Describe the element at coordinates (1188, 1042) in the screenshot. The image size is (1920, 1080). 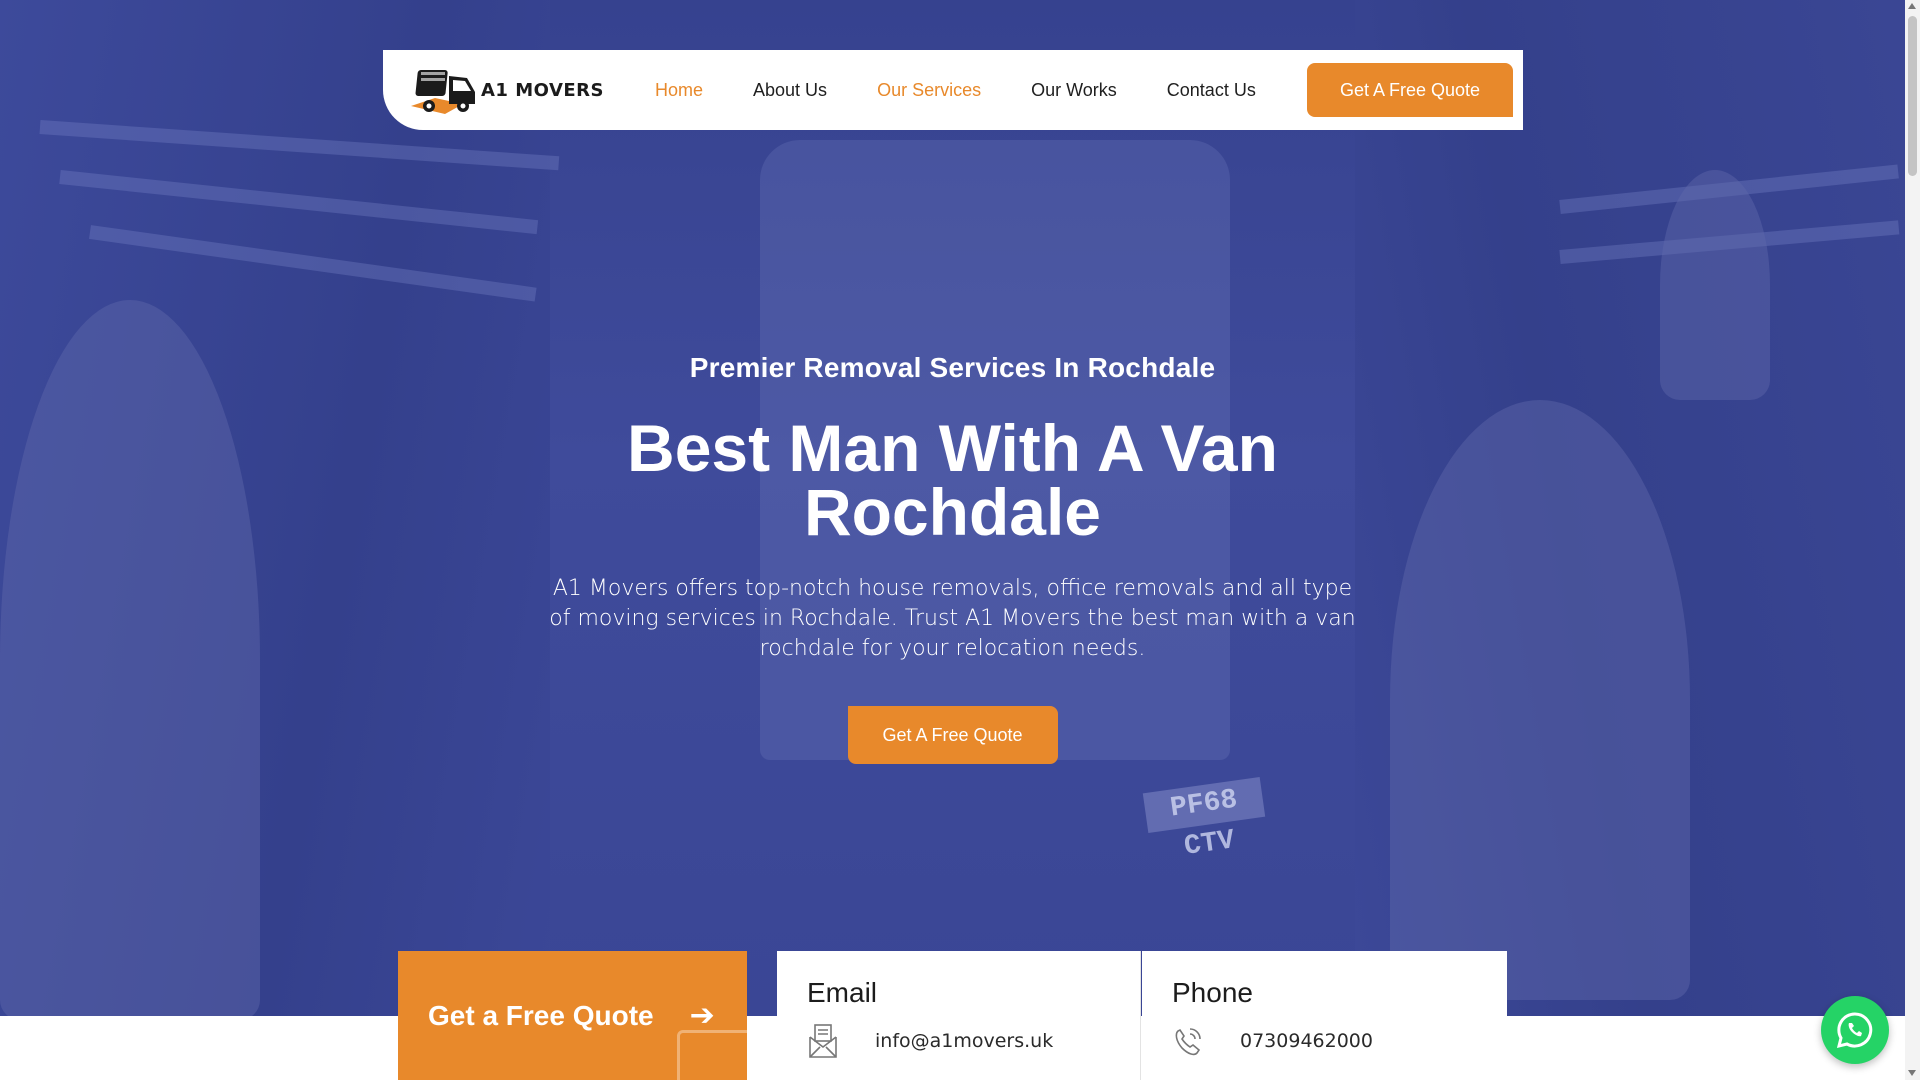
I see `phone-icon` at that location.